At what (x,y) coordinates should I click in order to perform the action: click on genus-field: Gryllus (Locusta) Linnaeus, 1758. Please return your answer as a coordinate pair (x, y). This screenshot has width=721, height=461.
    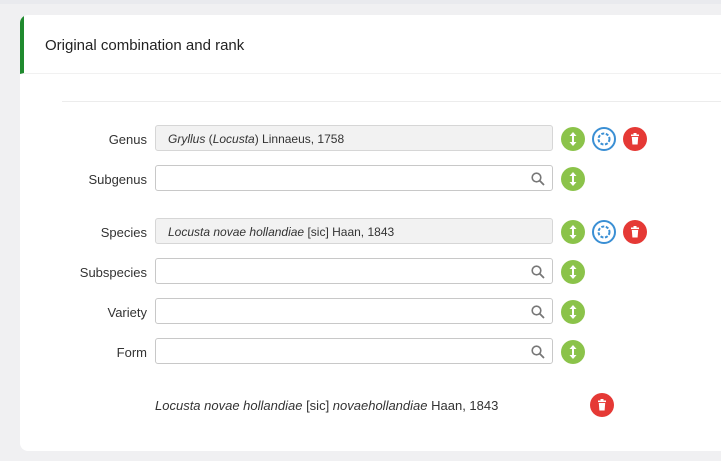
    Looking at the image, I should click on (354, 138).